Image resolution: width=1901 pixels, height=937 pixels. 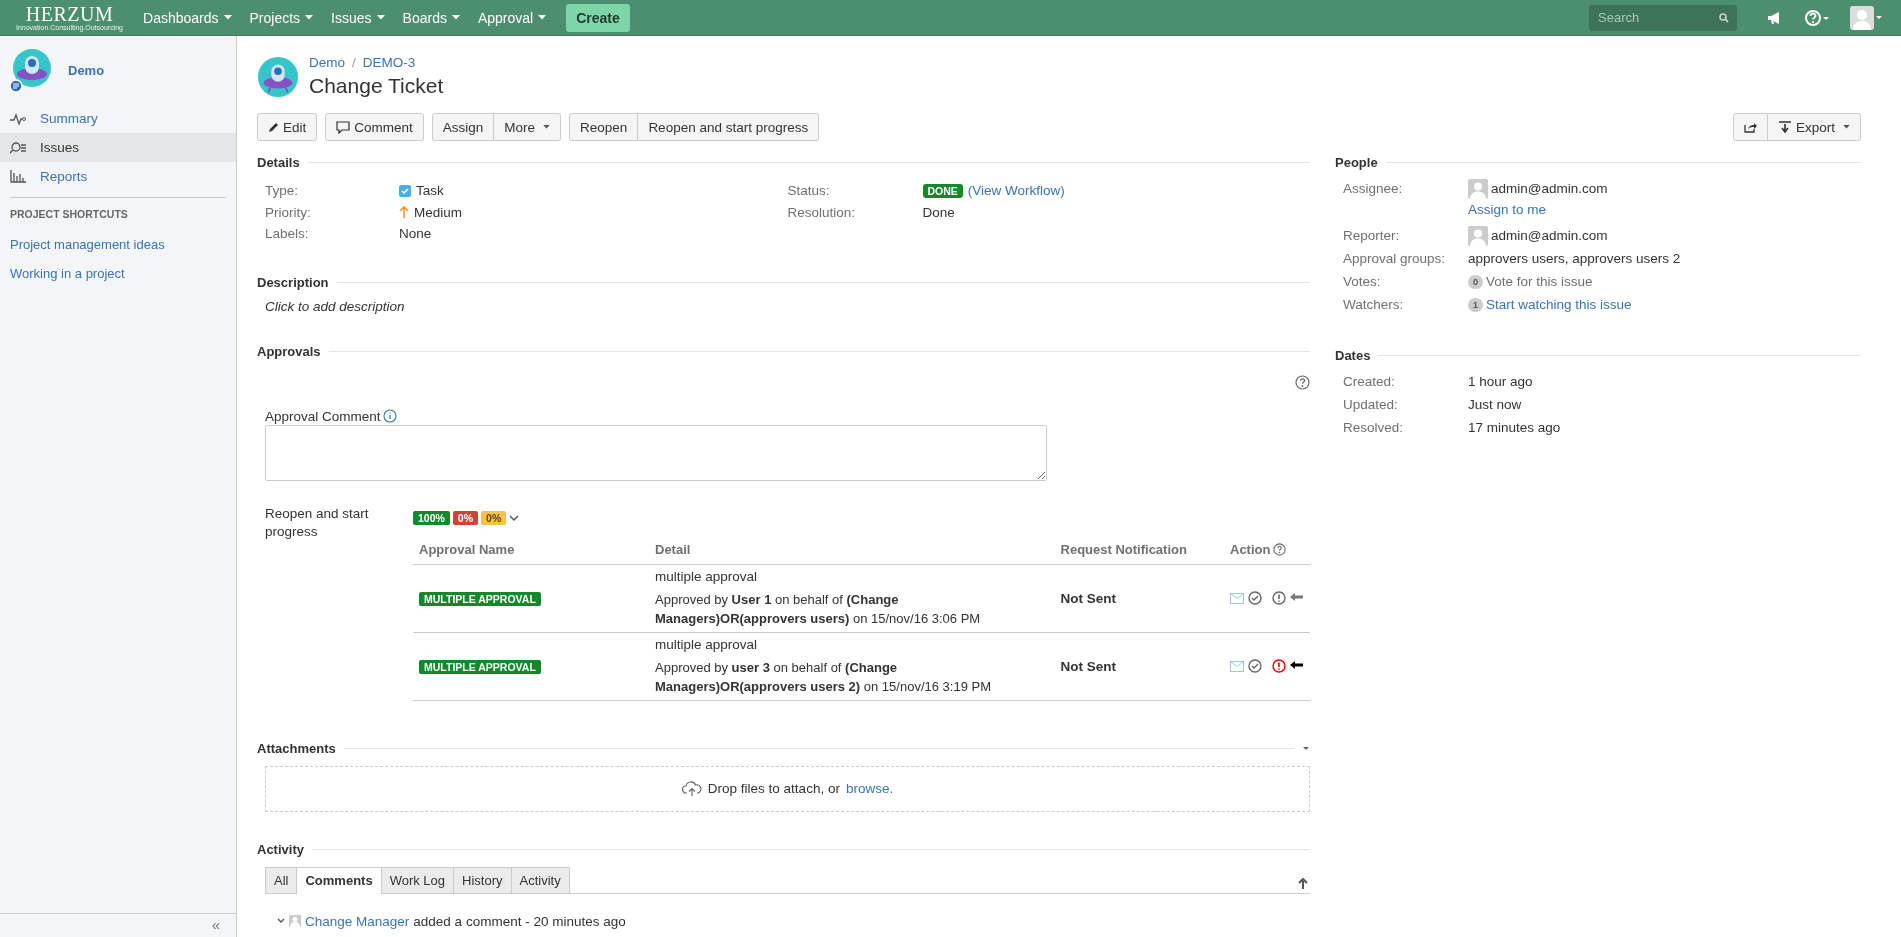 What do you see at coordinates (938, 212) in the screenshot?
I see `field-value: Done` at bounding box center [938, 212].